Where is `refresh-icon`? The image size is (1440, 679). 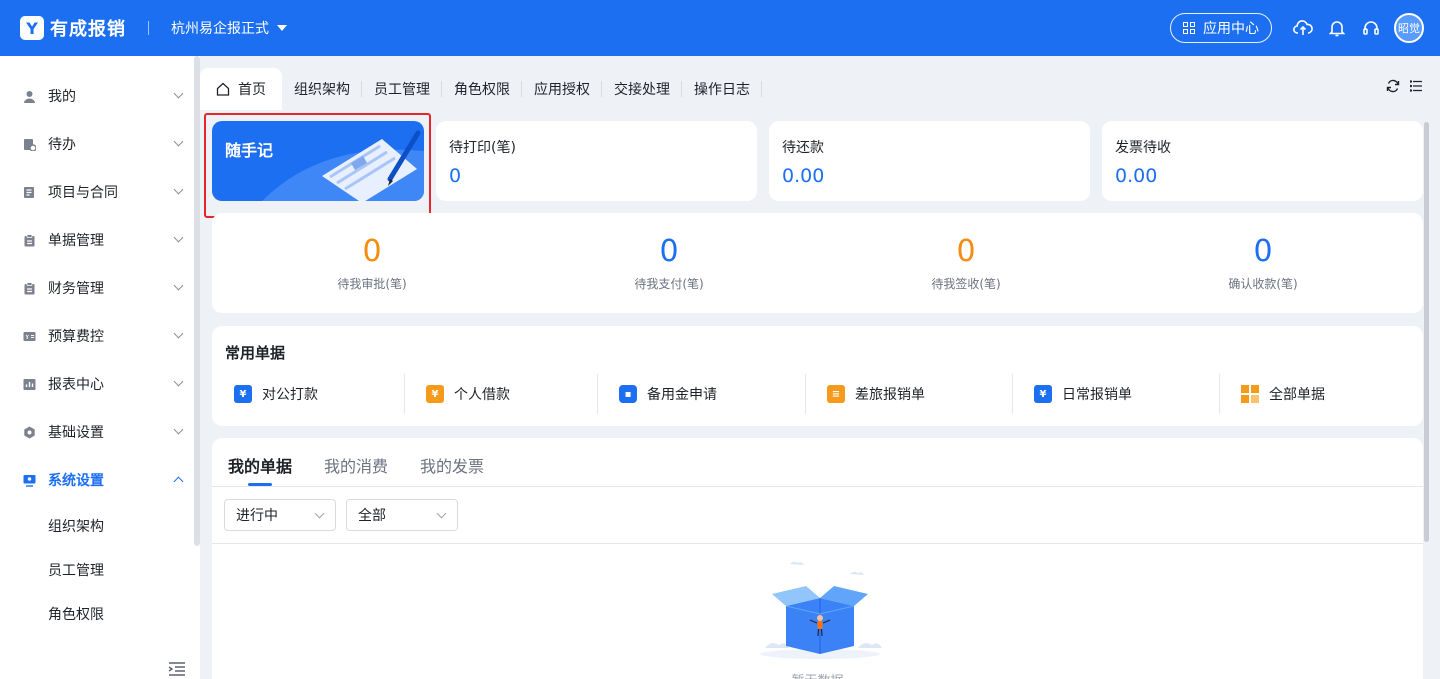 refresh-icon is located at coordinates (1393, 87).